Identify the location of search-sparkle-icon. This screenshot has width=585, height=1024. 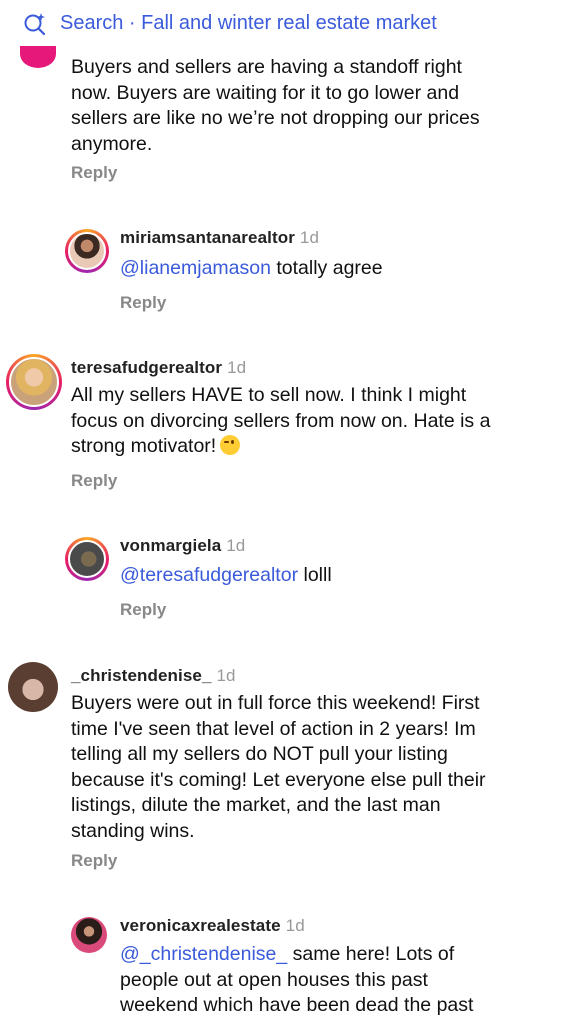
(35, 24).